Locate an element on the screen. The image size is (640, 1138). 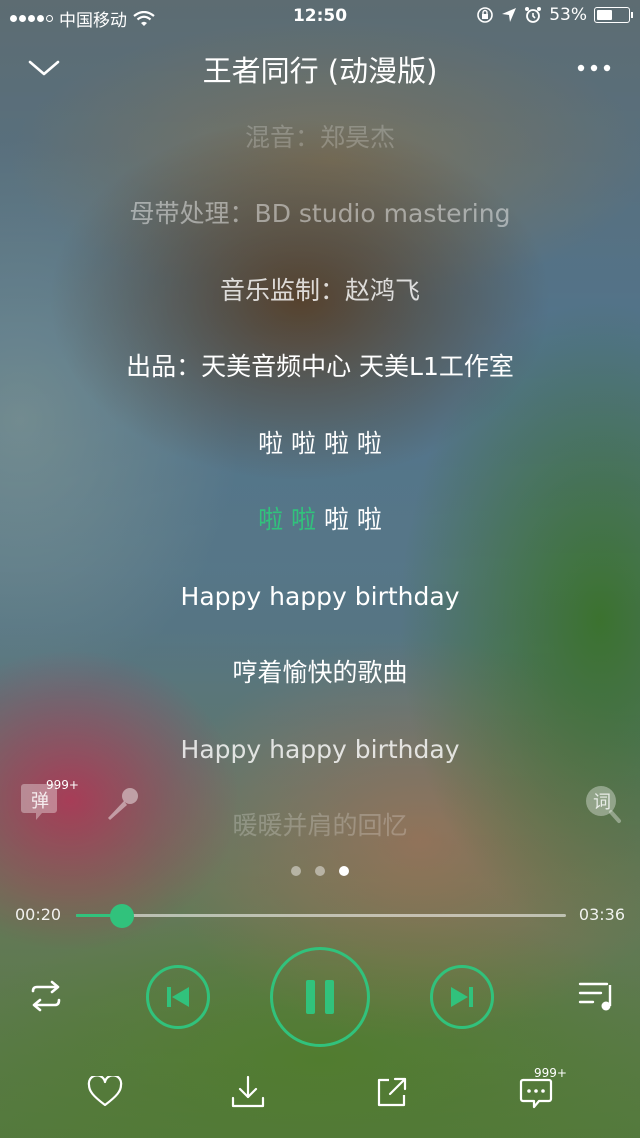
skip-next-icon is located at coordinates (462, 997).